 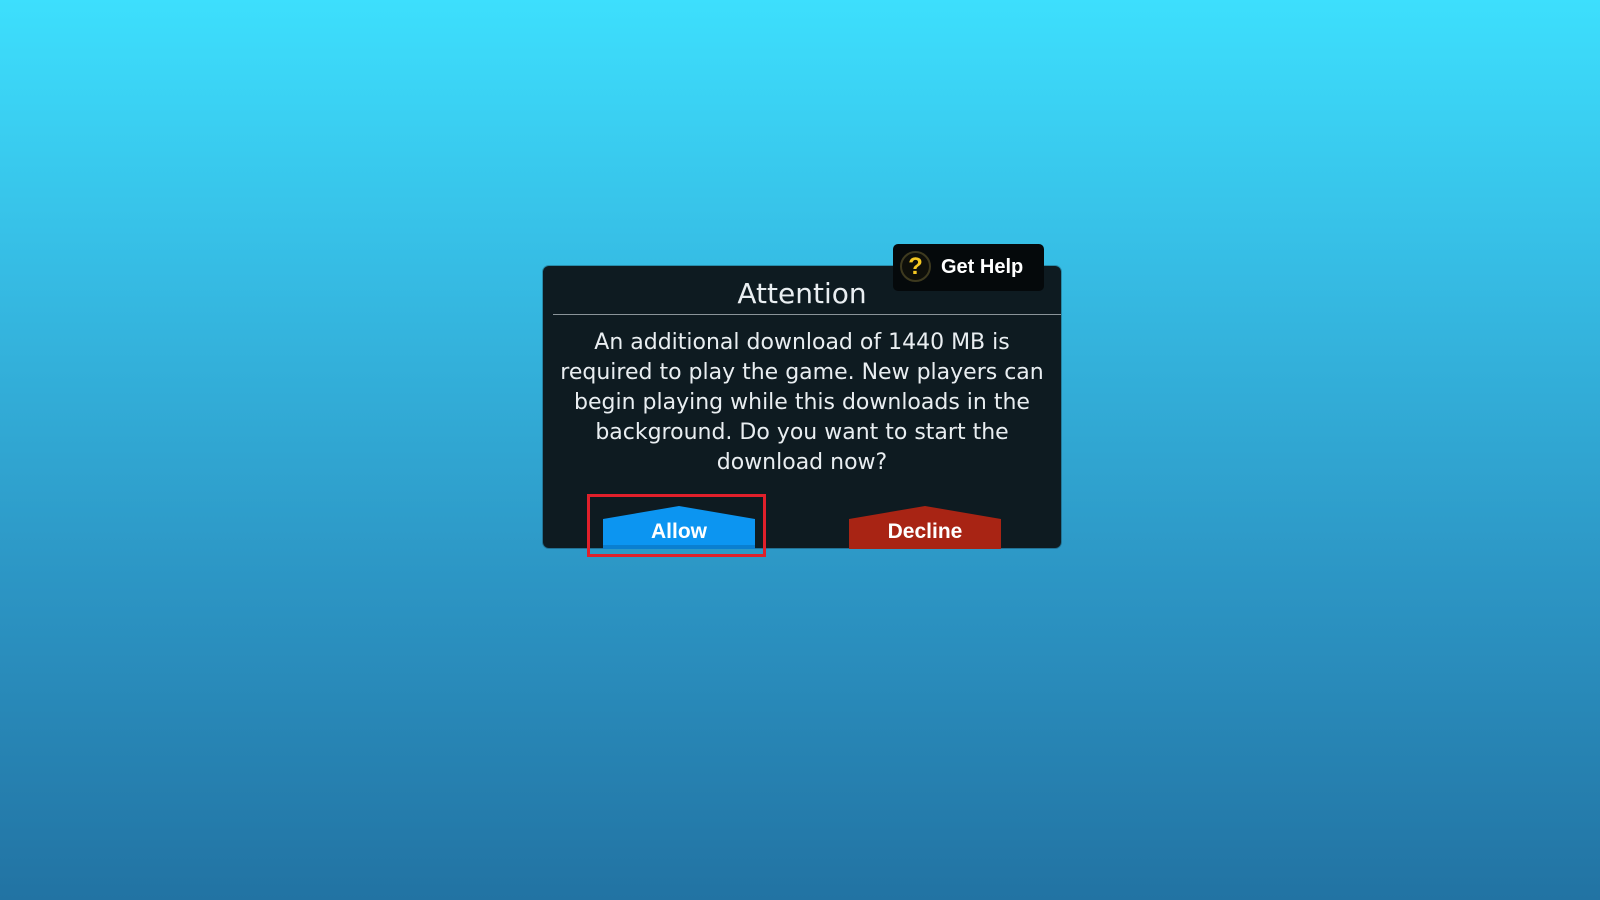 I want to click on decline-button-label: Decline, so click(x=925, y=531).